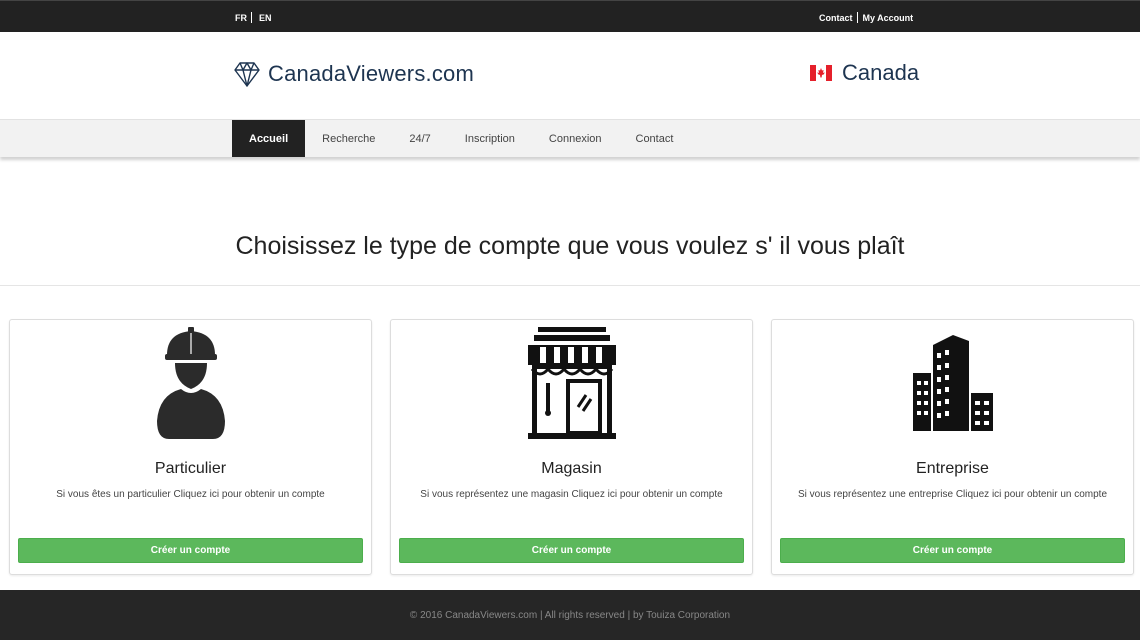 This screenshot has width=1140, height=640. Describe the element at coordinates (265, 18) in the screenshot. I see `lang-en-link: EN` at that location.